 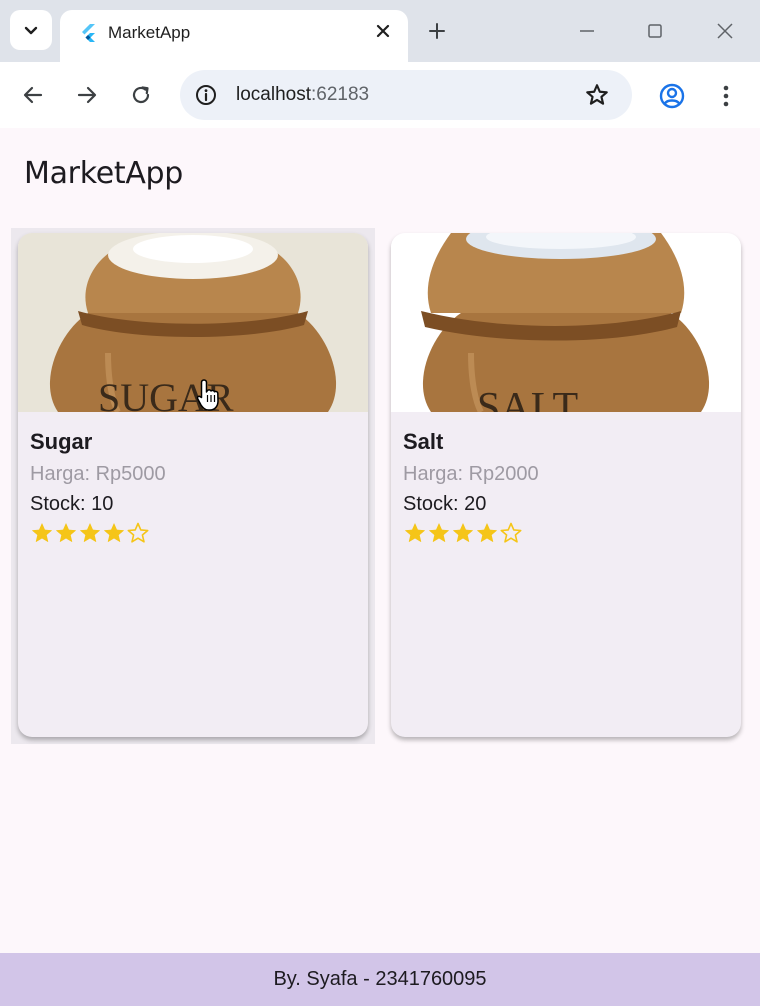 What do you see at coordinates (273, 94) in the screenshot?
I see `url-host: localhost` at bounding box center [273, 94].